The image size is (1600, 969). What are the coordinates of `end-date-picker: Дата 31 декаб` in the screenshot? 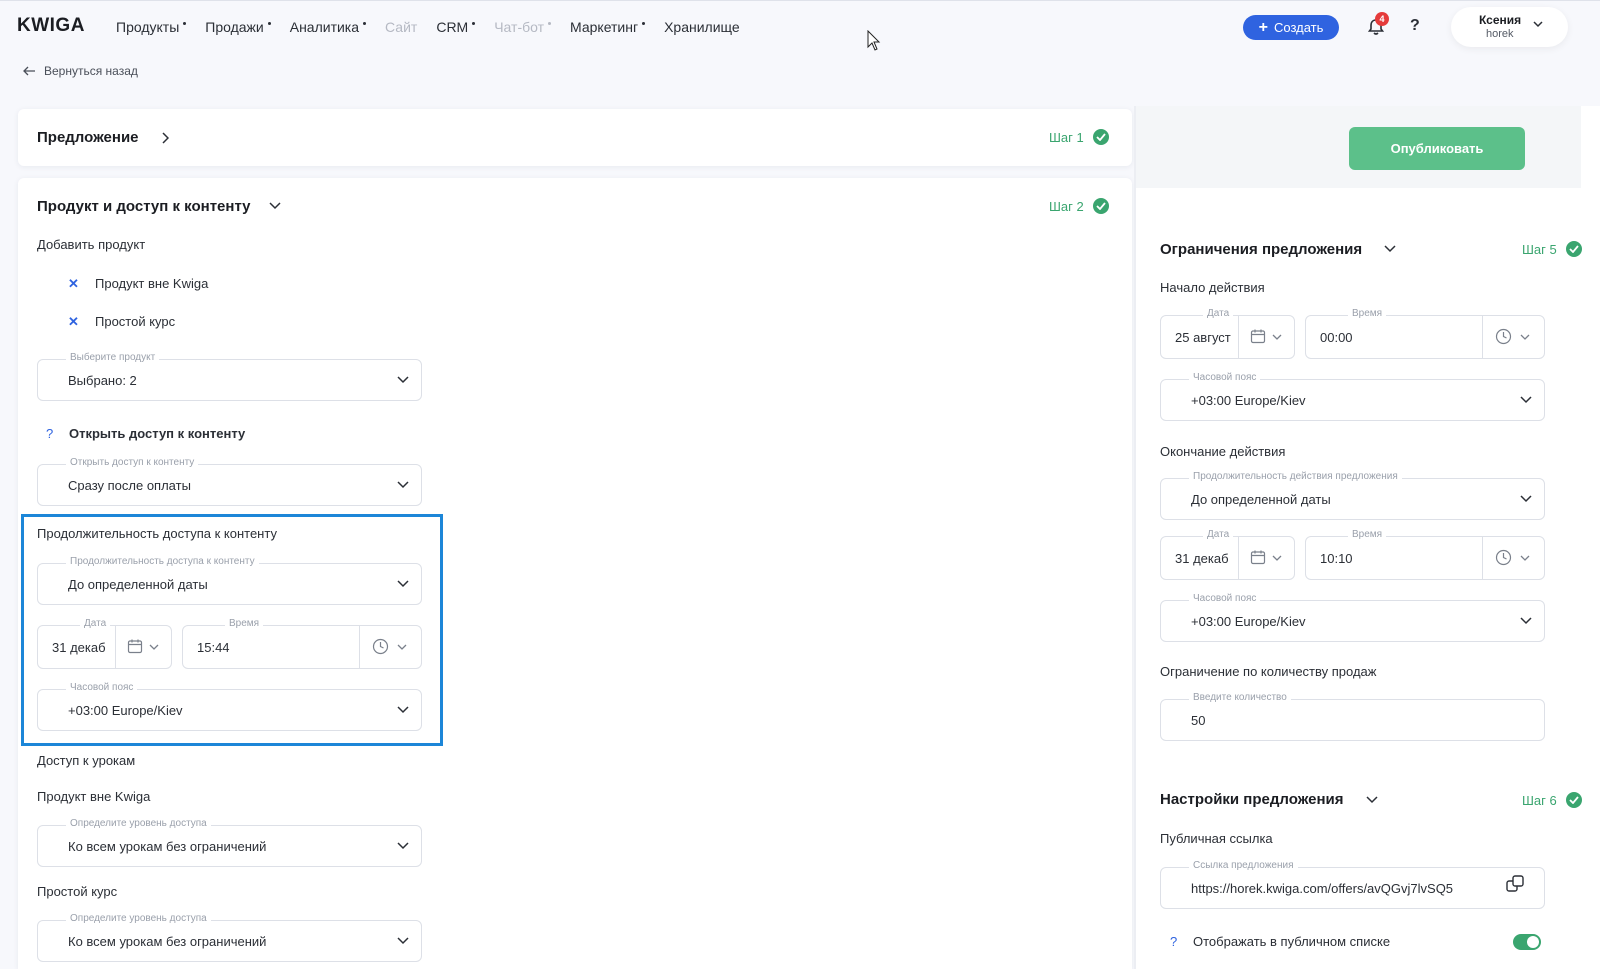 It's located at (1227, 554).